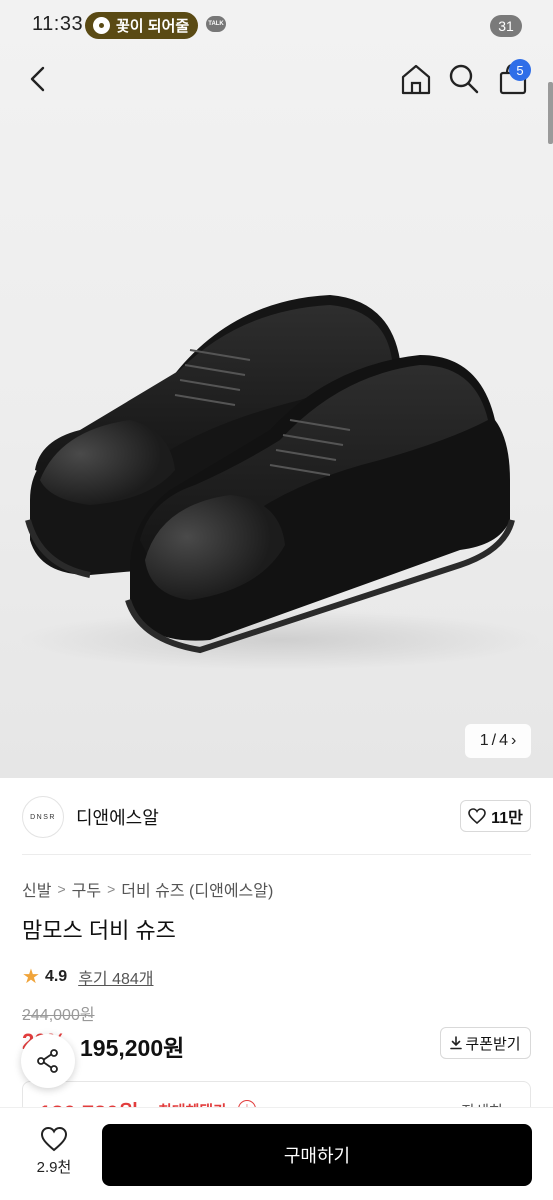  Describe the element at coordinates (456, 1043) in the screenshot. I see `download-icon` at that location.